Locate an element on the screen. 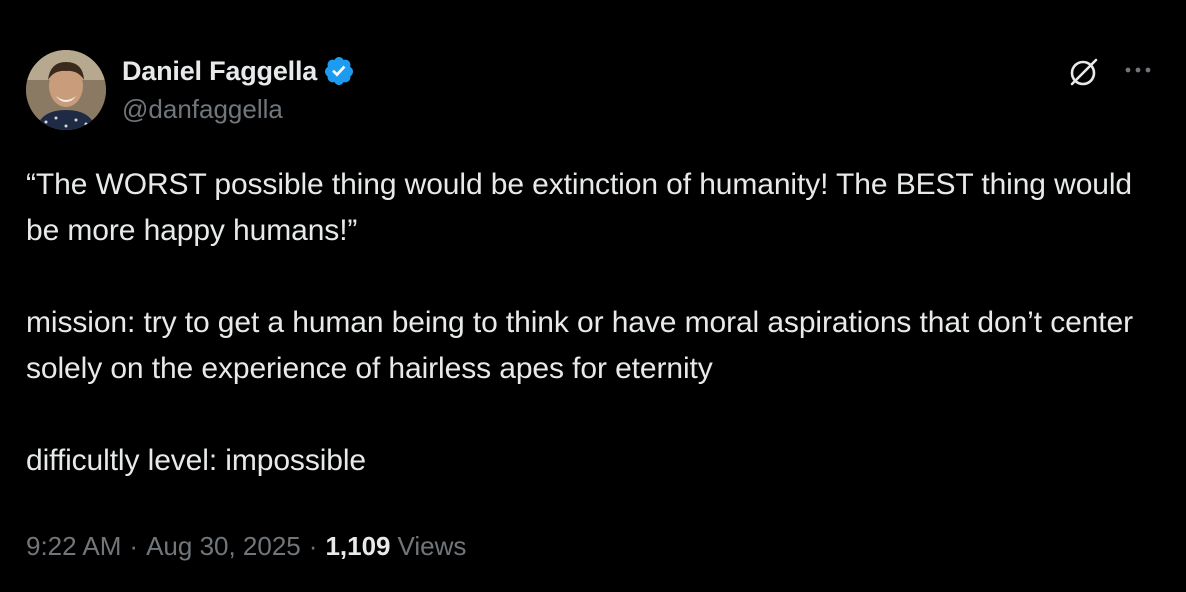  views-count: 1,109 is located at coordinates (357, 546).